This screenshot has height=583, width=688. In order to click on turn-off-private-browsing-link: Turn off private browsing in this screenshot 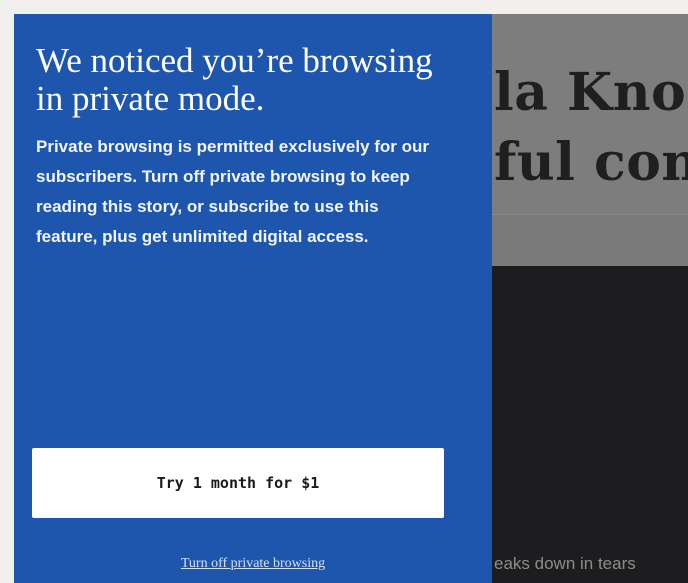, I will do `click(253, 564)`.